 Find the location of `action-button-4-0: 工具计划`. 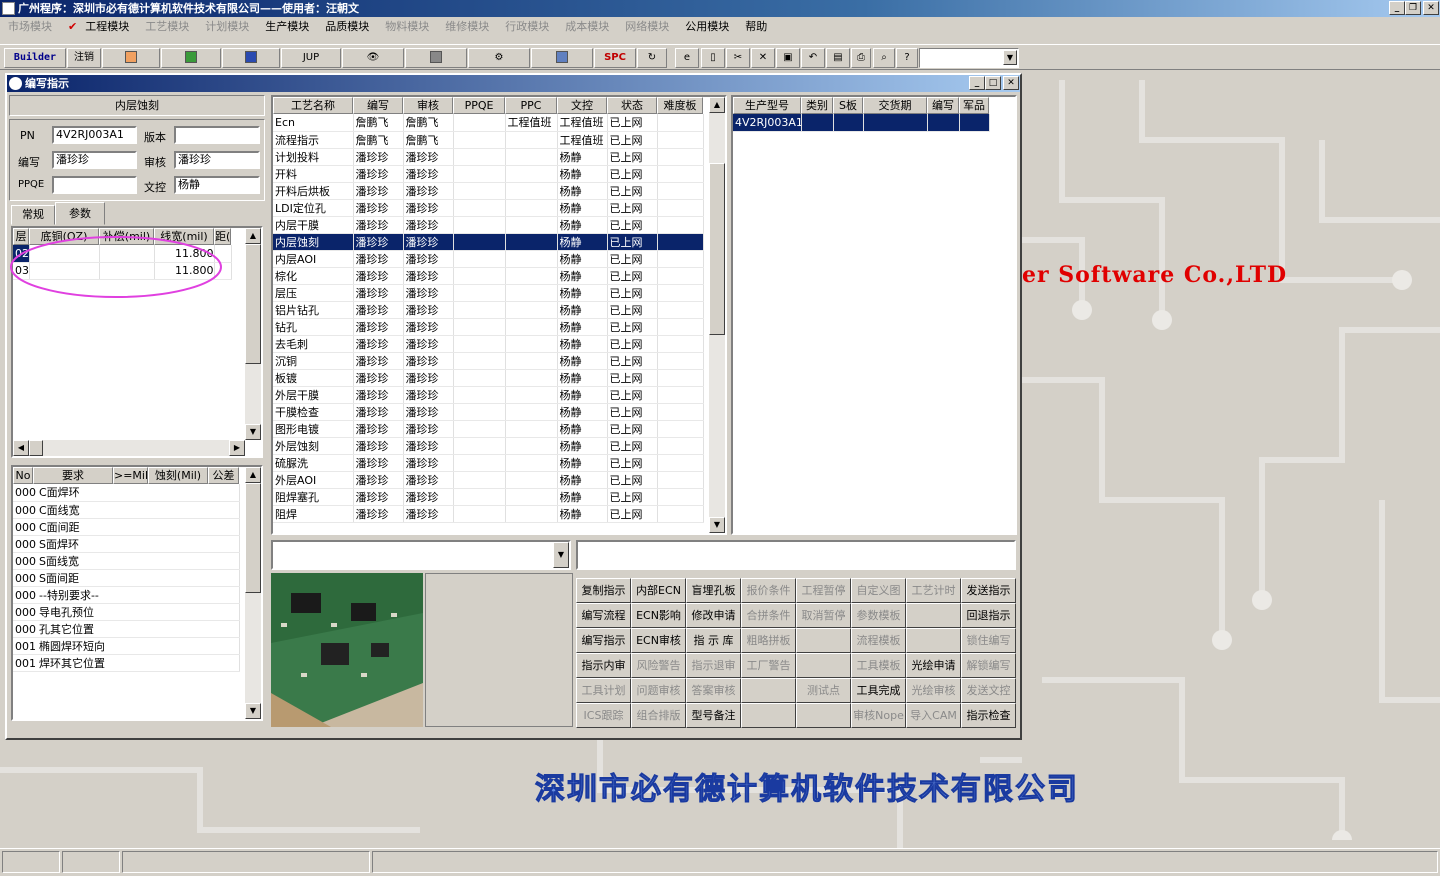

action-button-4-0: 工具计划 is located at coordinates (603, 690).